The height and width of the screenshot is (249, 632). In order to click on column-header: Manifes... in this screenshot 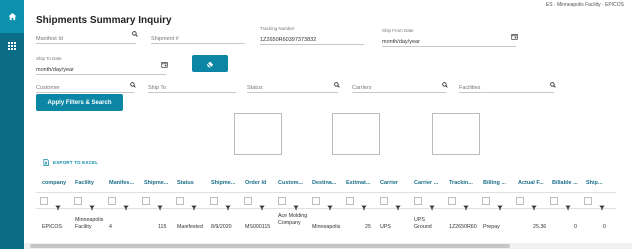, I will do `click(121, 183)`.